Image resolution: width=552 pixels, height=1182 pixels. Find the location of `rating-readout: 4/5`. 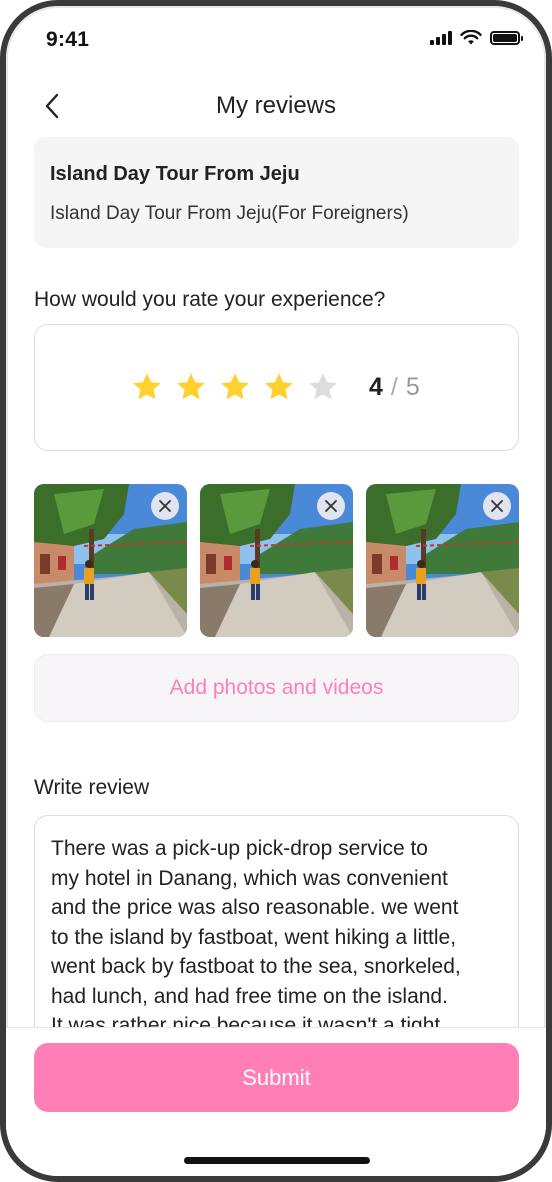

rating-readout: 4/5 is located at coordinates (394, 387).